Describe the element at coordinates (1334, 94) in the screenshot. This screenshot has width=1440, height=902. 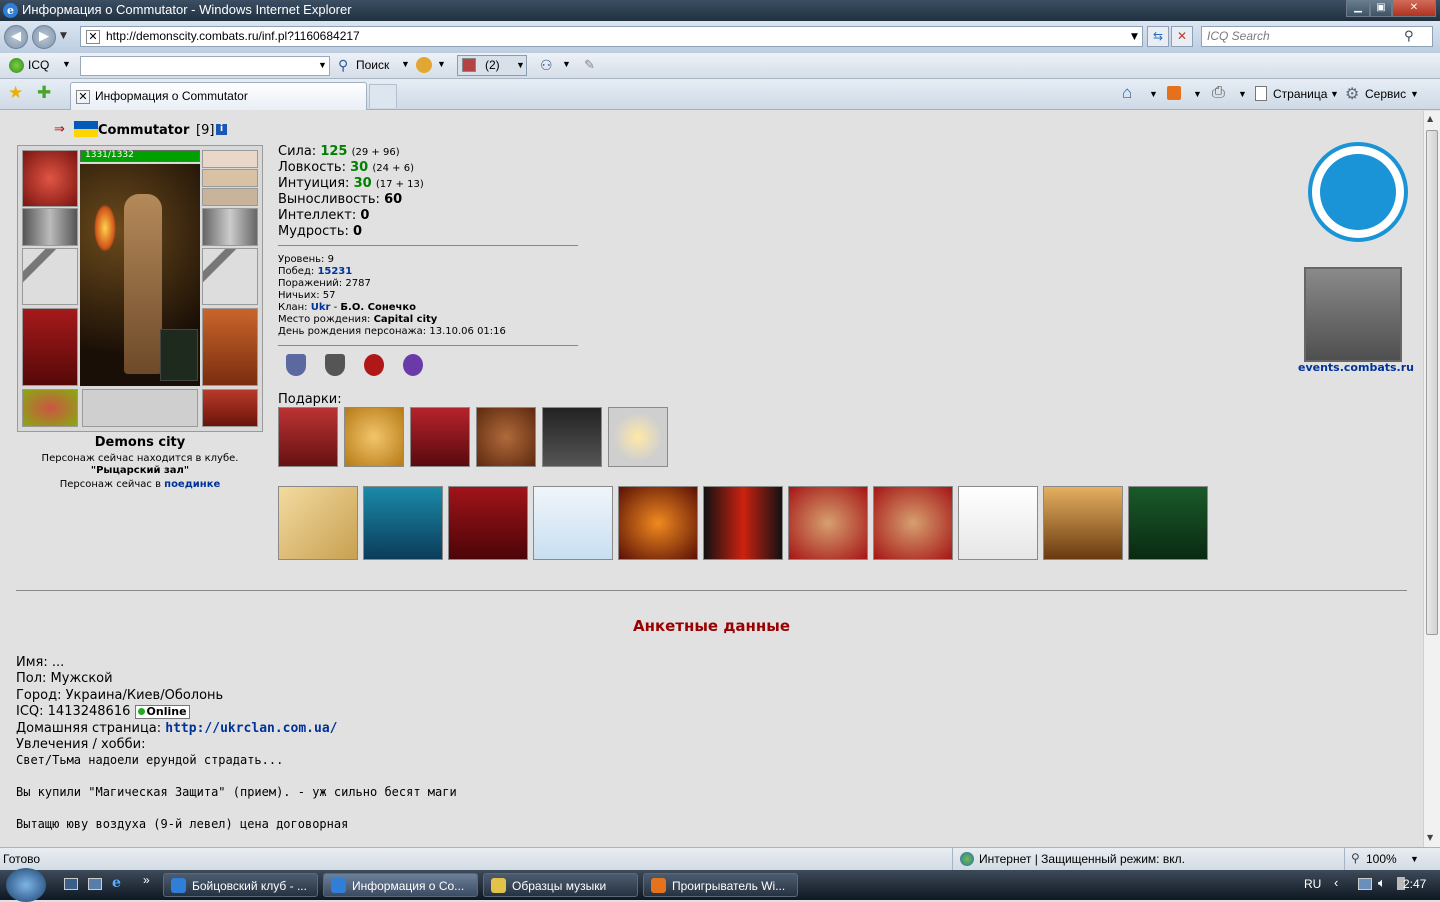
I see `page-menu-dropdown-icon: ▼` at that location.